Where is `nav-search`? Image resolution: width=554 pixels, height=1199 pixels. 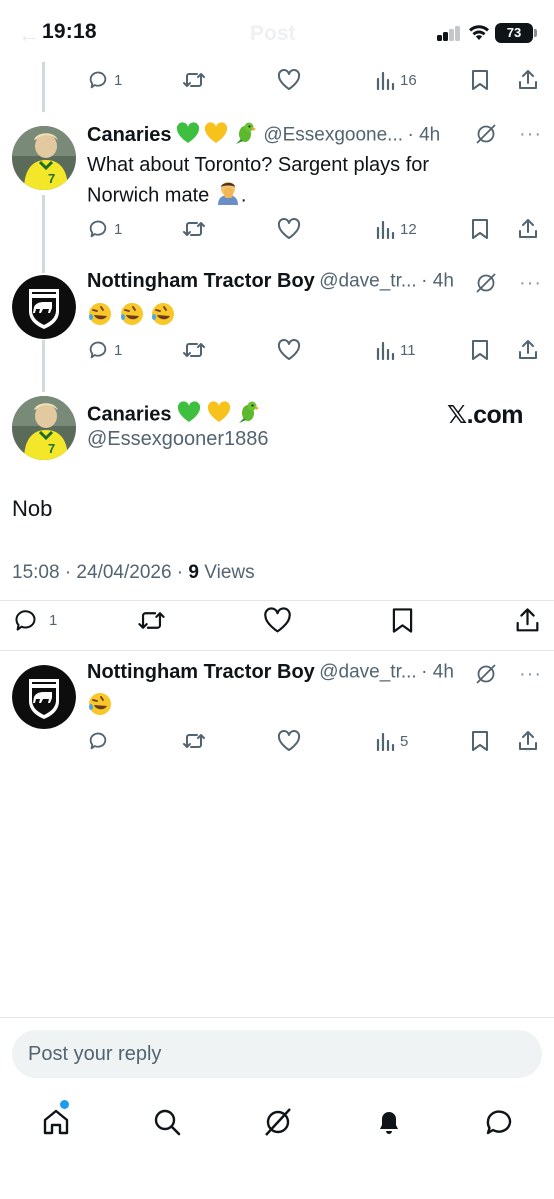
nav-search is located at coordinates (167, 1122).